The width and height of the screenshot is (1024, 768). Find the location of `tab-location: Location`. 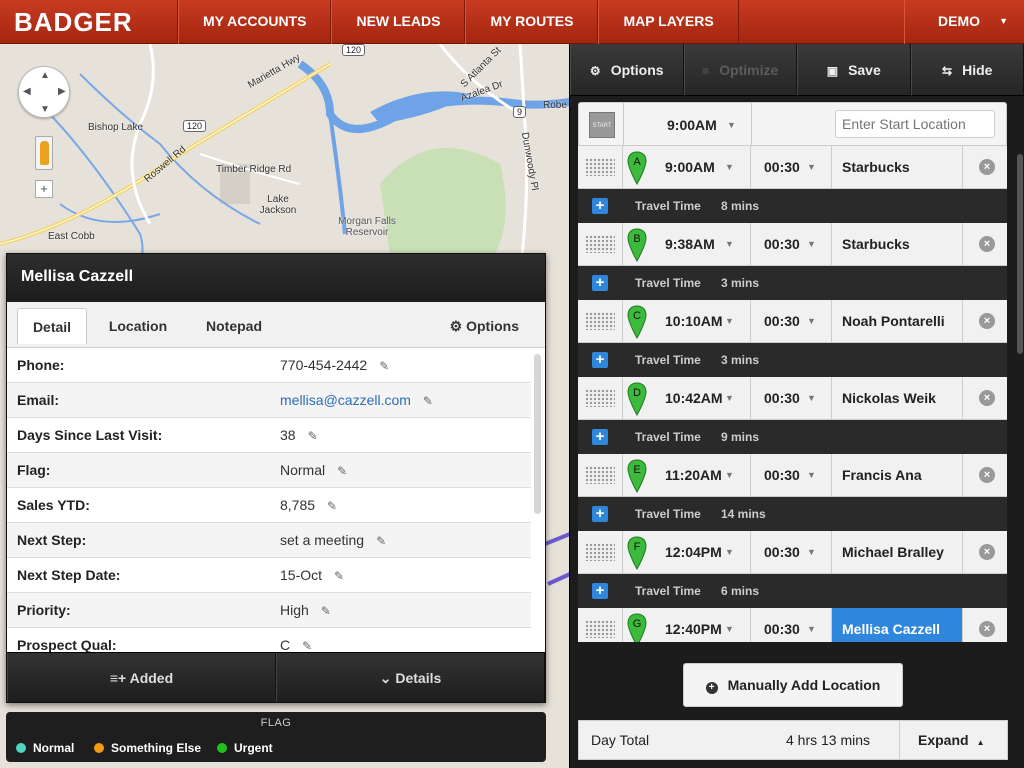

tab-location: Location is located at coordinates (138, 326).